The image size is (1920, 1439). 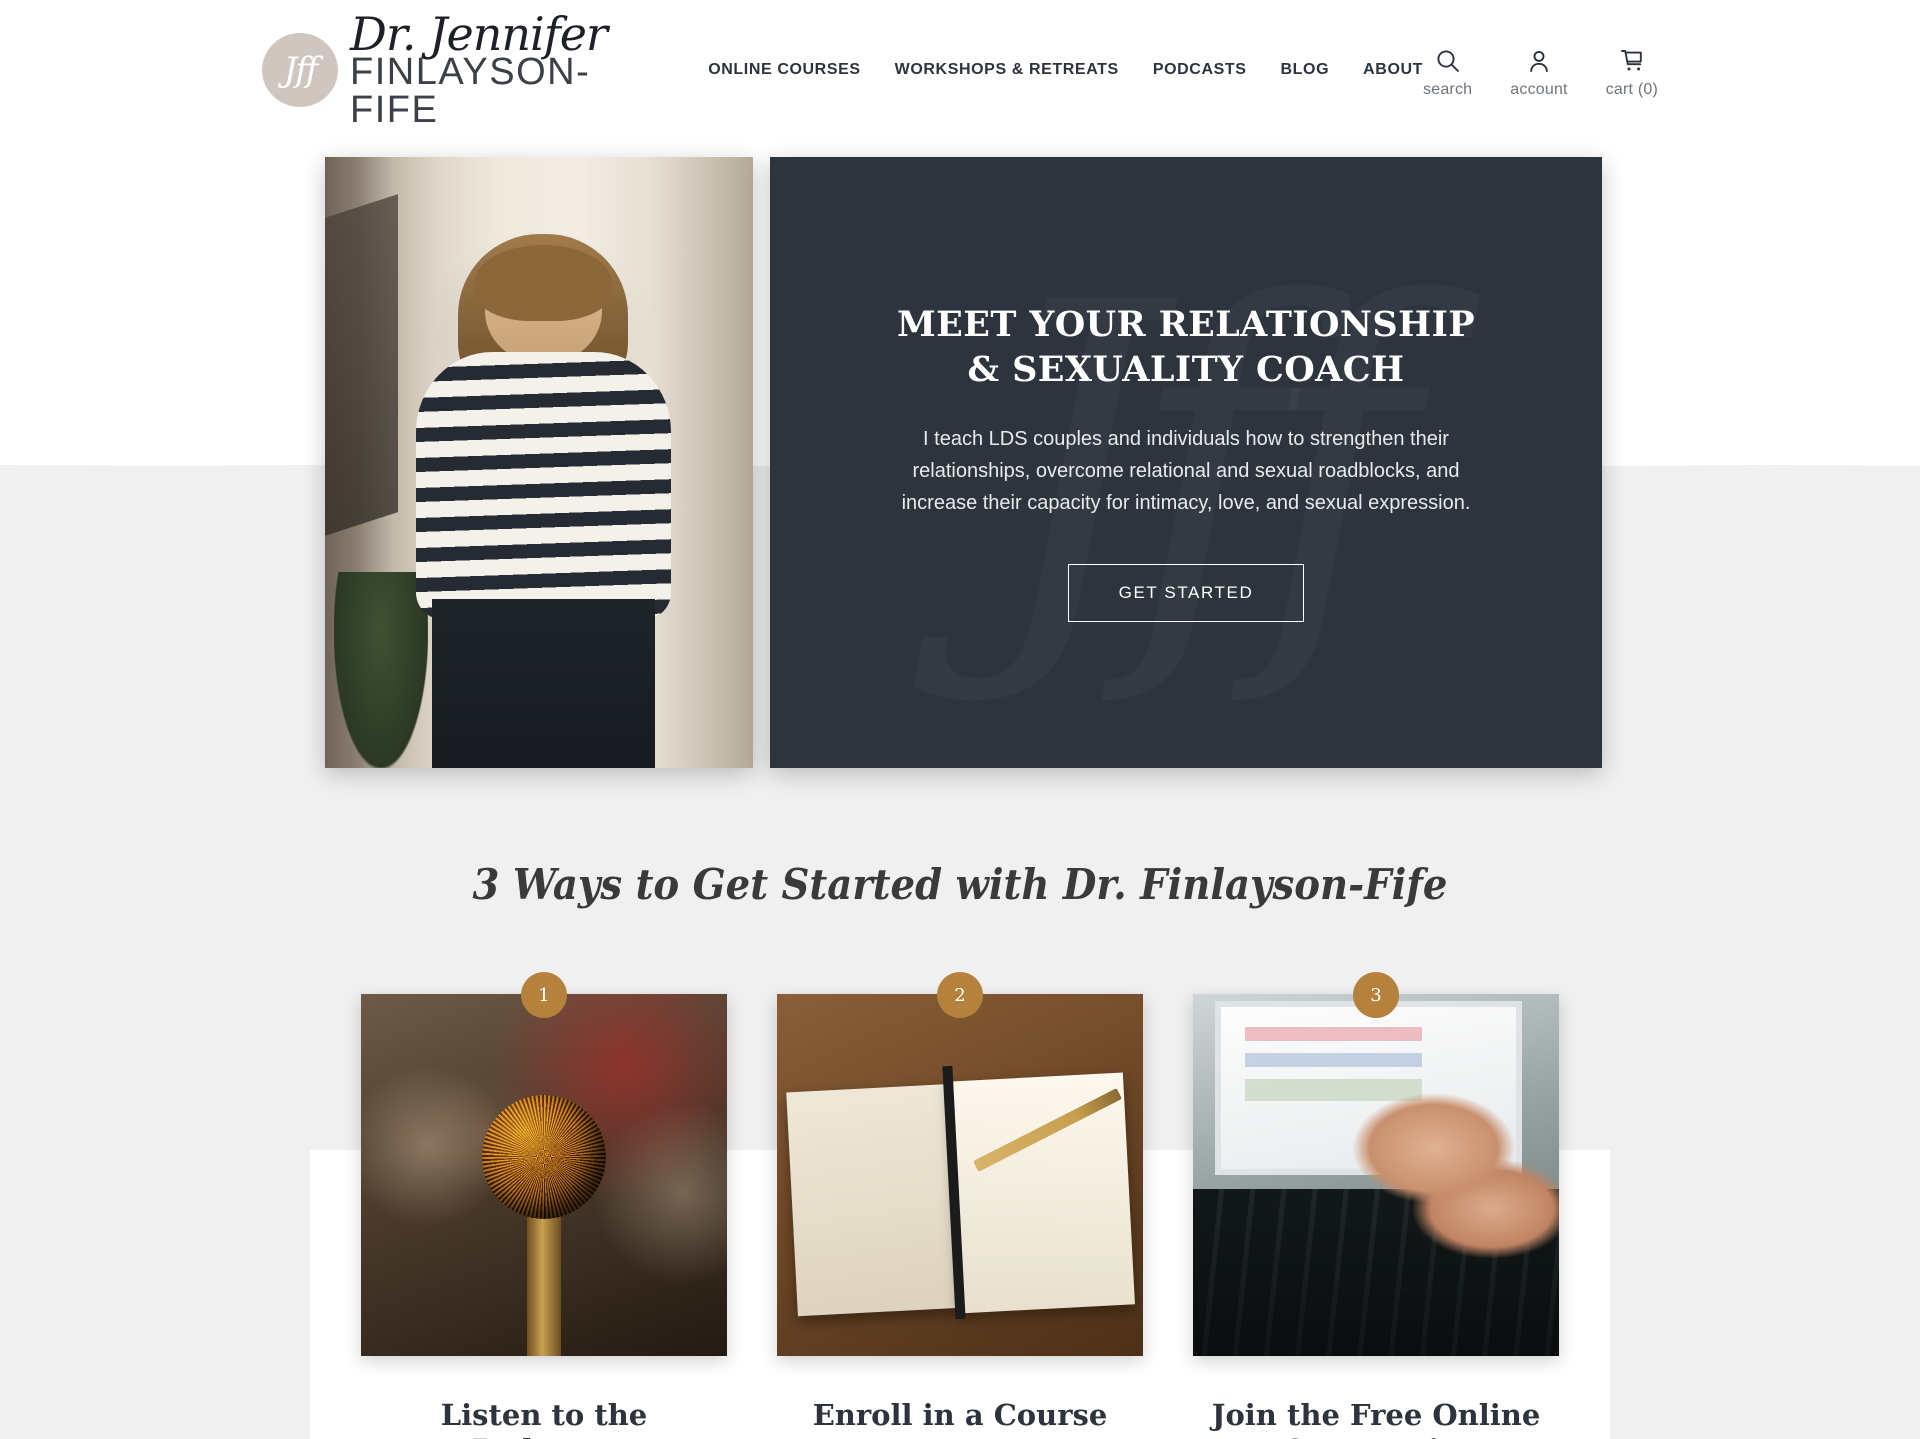 I want to click on get-started-button: GET STARTED, so click(x=1186, y=592).